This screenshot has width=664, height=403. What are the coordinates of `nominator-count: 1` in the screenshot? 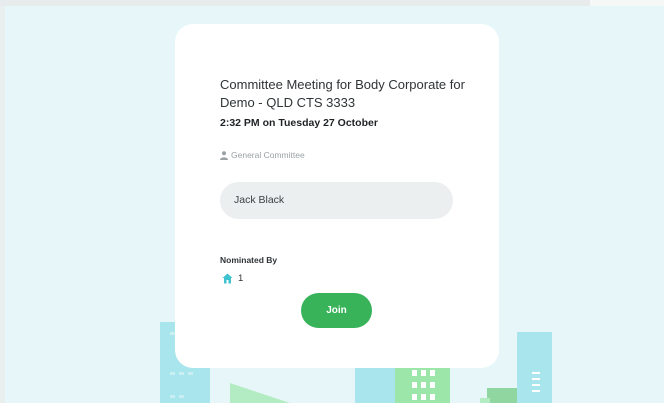 It's located at (241, 278).